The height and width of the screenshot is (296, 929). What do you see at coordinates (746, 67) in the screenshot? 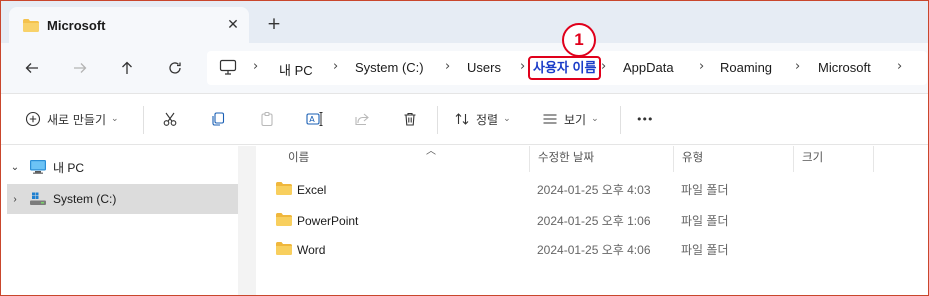
I see `breadcrumb-roaming: Roaming` at bounding box center [746, 67].